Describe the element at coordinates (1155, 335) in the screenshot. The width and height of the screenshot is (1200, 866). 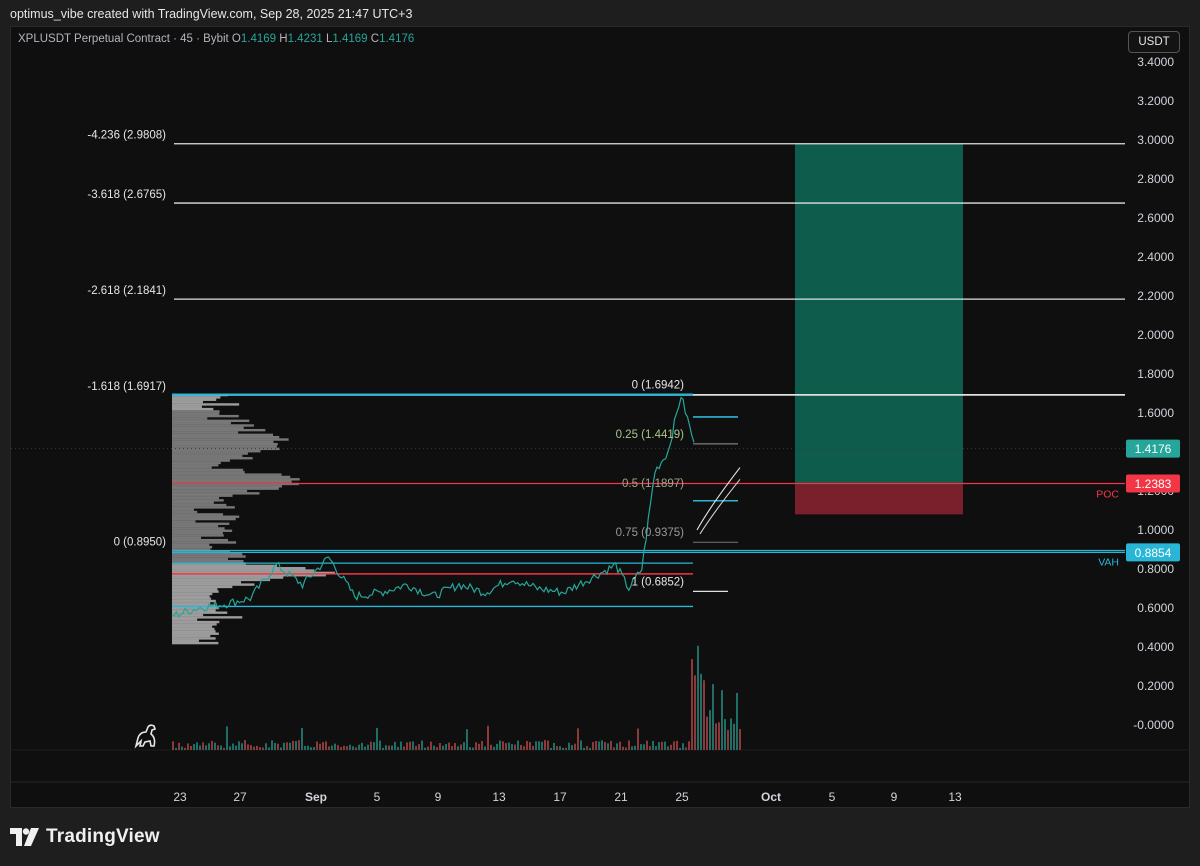
I see `y-tick-label: 2.0000` at that location.